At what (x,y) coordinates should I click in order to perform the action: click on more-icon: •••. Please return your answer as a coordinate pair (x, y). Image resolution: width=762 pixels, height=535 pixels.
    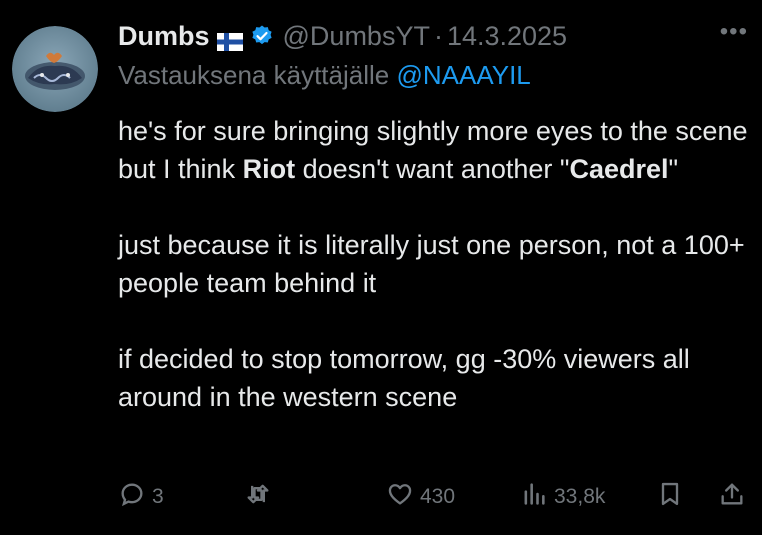
    Looking at the image, I should click on (734, 32).